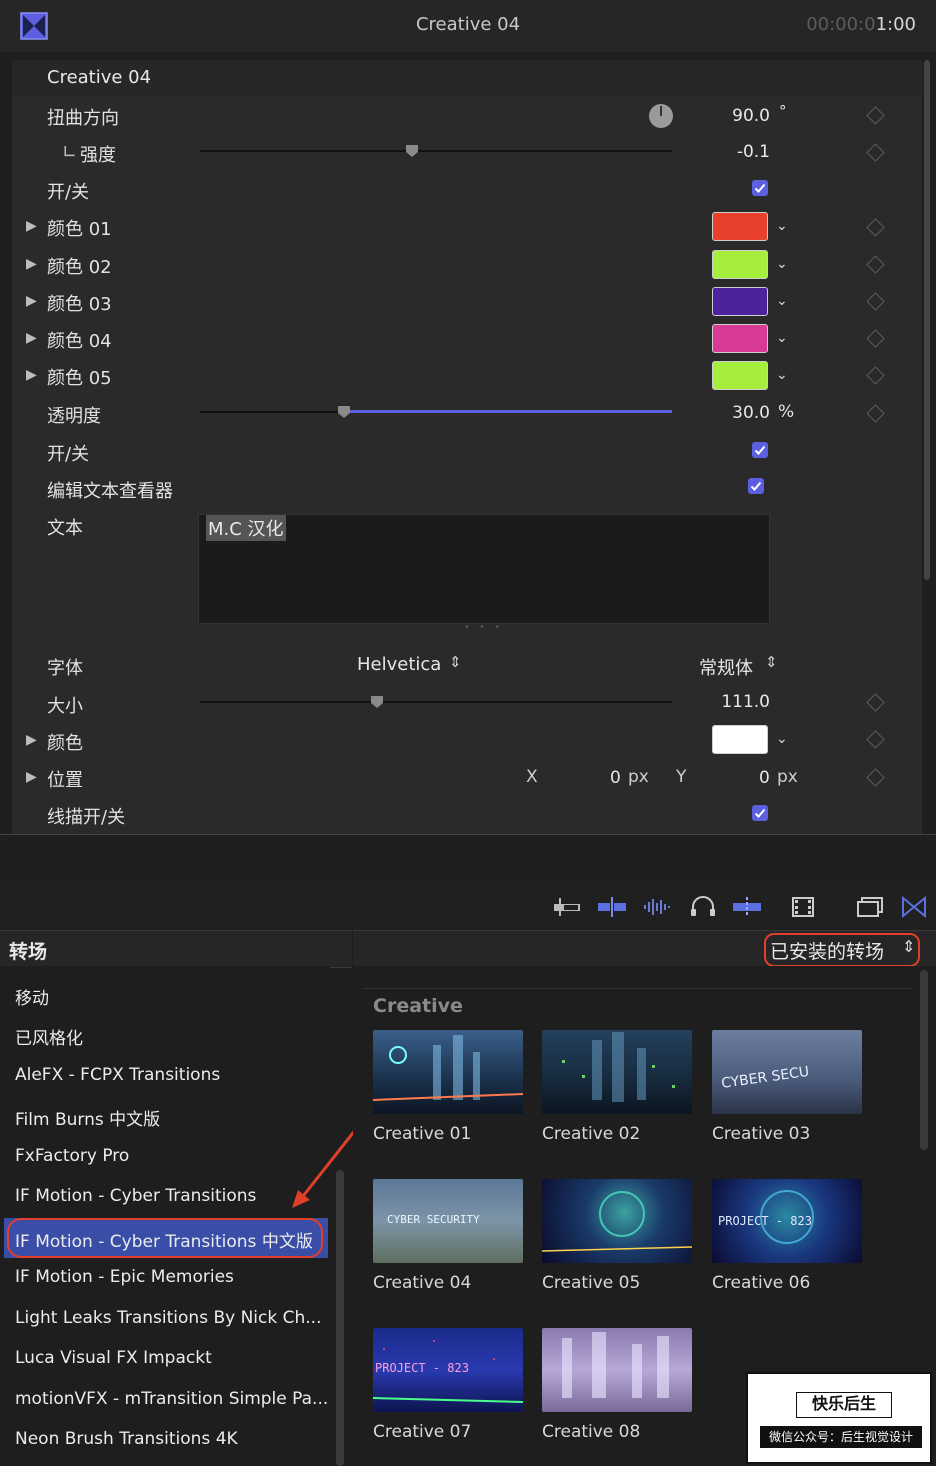  I want to click on category-item: IF Motion - Cyber Transitions, so click(135, 1196).